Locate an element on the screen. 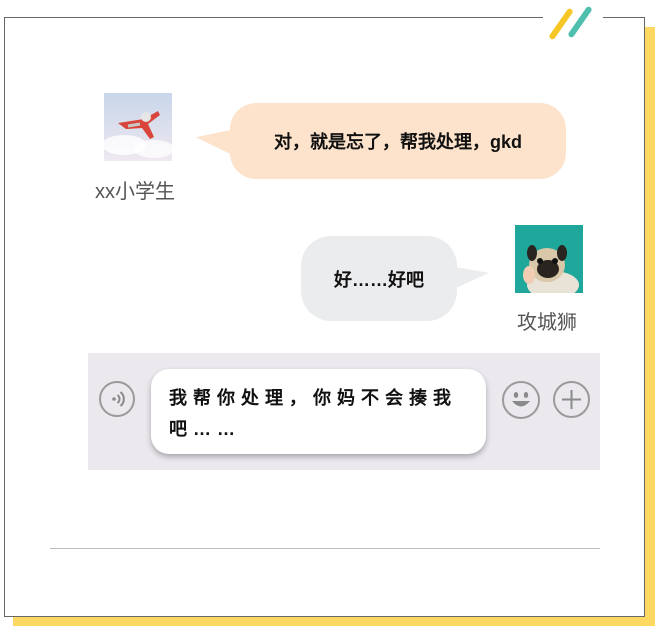 Image resolution: width=662 pixels, height=633 pixels. avatar-left is located at coordinates (138, 127).